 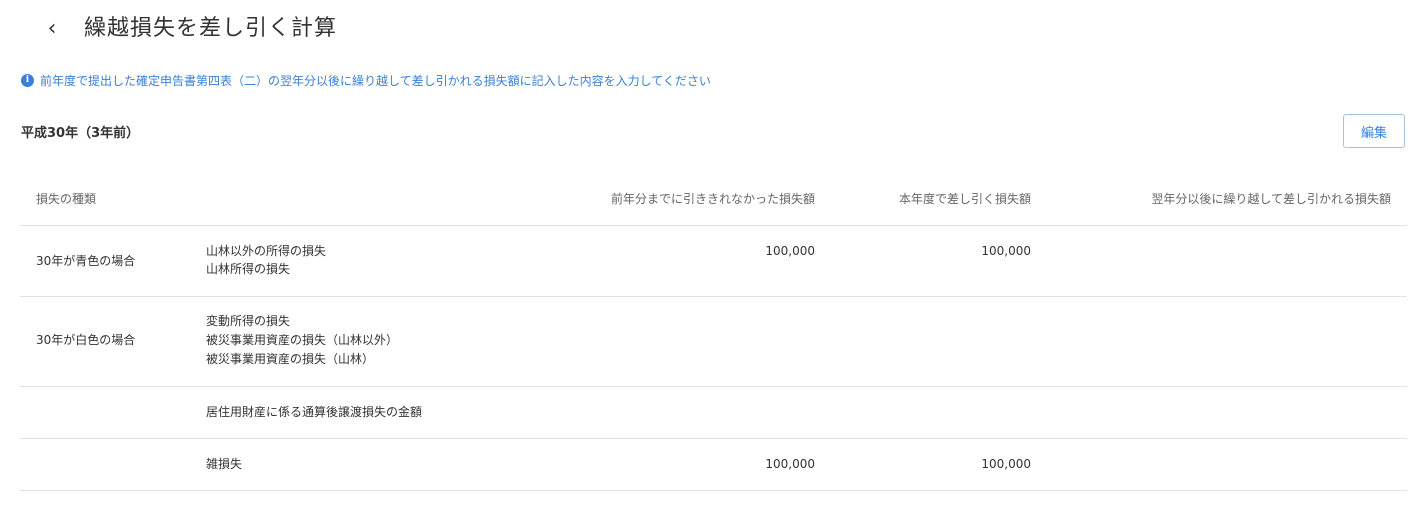 What do you see at coordinates (66, 199) in the screenshot?
I see `header-loss-type: 損失の種類` at bounding box center [66, 199].